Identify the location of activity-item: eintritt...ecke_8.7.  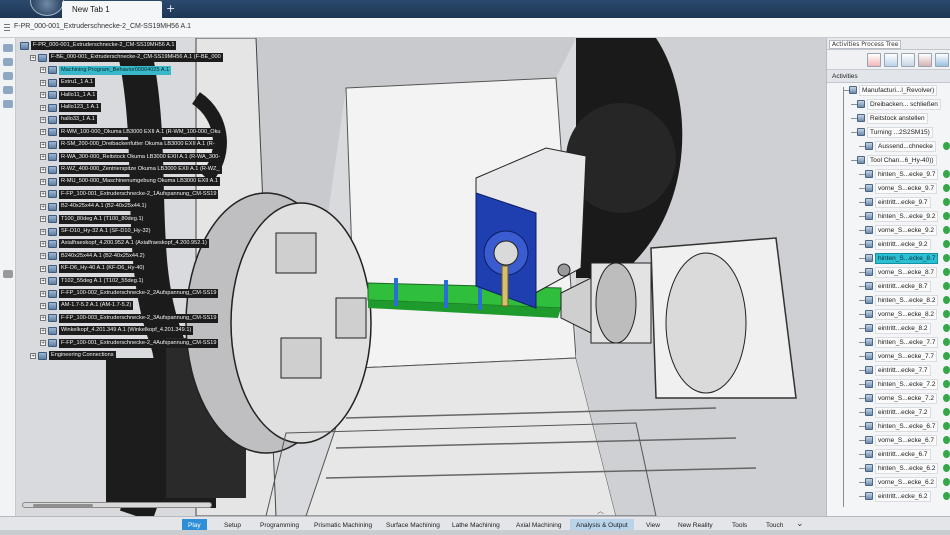
(888, 286).